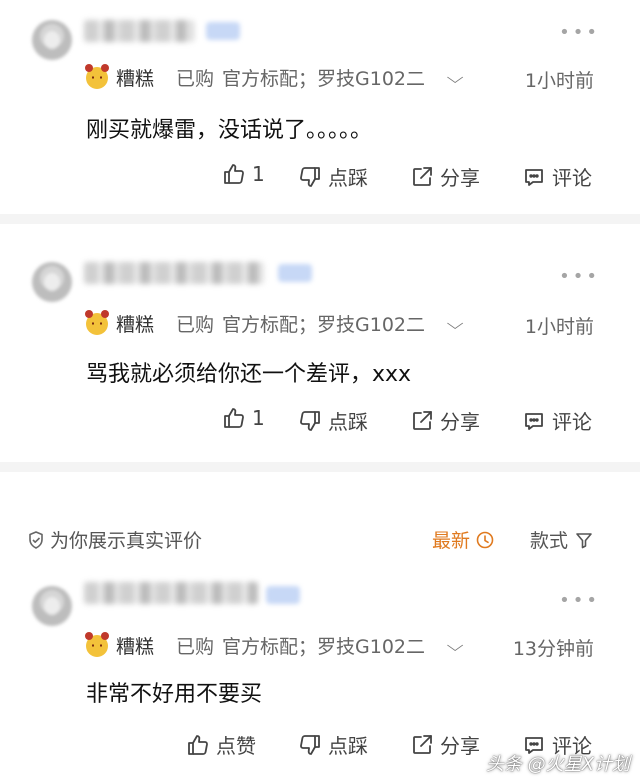 This screenshot has height=784, width=640. What do you see at coordinates (320, 540) in the screenshot?
I see `review-filter-bar: 为你展示真实评价 最新 款式` at bounding box center [320, 540].